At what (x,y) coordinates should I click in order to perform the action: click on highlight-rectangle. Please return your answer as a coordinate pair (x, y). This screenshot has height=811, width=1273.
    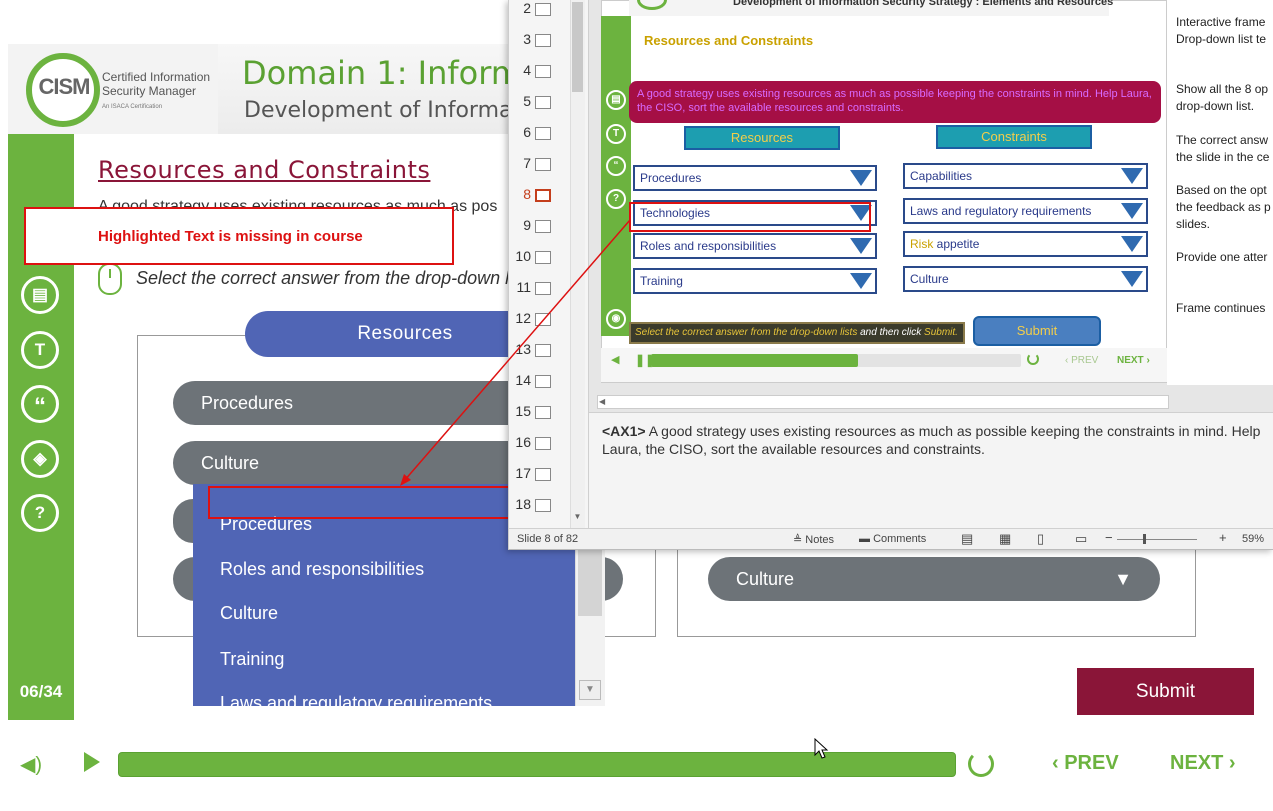
    Looking at the image, I should click on (362, 502).